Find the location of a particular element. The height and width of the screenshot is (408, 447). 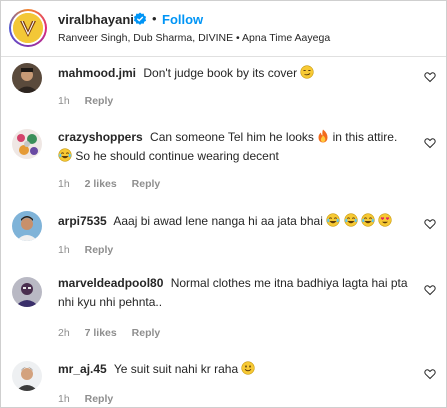

heart-eyes-emoji-icon is located at coordinates (385, 220).